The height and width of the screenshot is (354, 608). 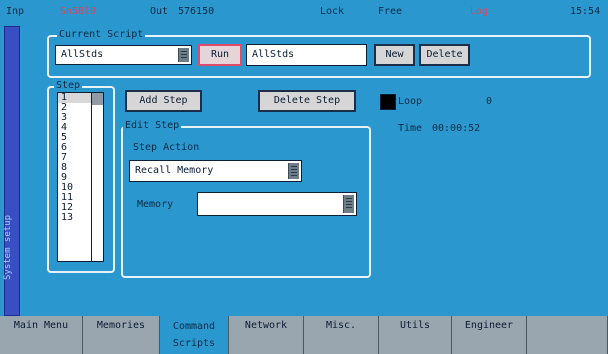 I want to click on tab-empty, so click(x=567, y=335).